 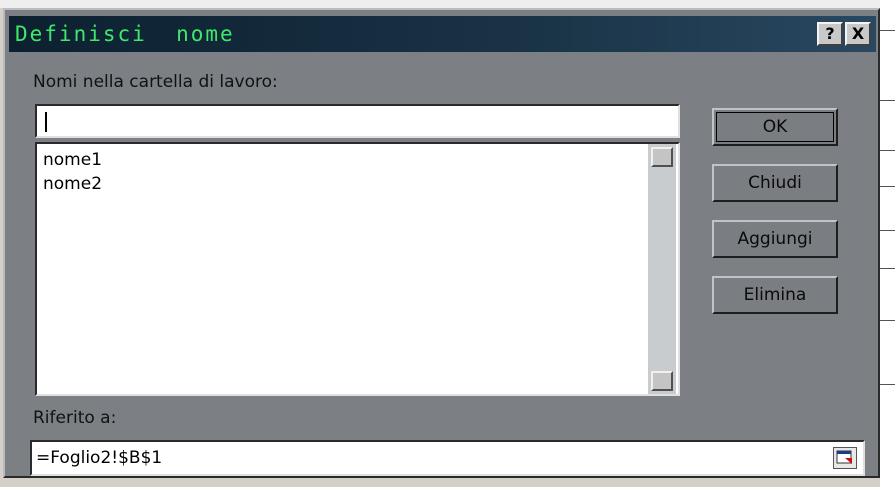 What do you see at coordinates (125, 34) in the screenshot?
I see `dialog-title: Definisci nome` at bounding box center [125, 34].